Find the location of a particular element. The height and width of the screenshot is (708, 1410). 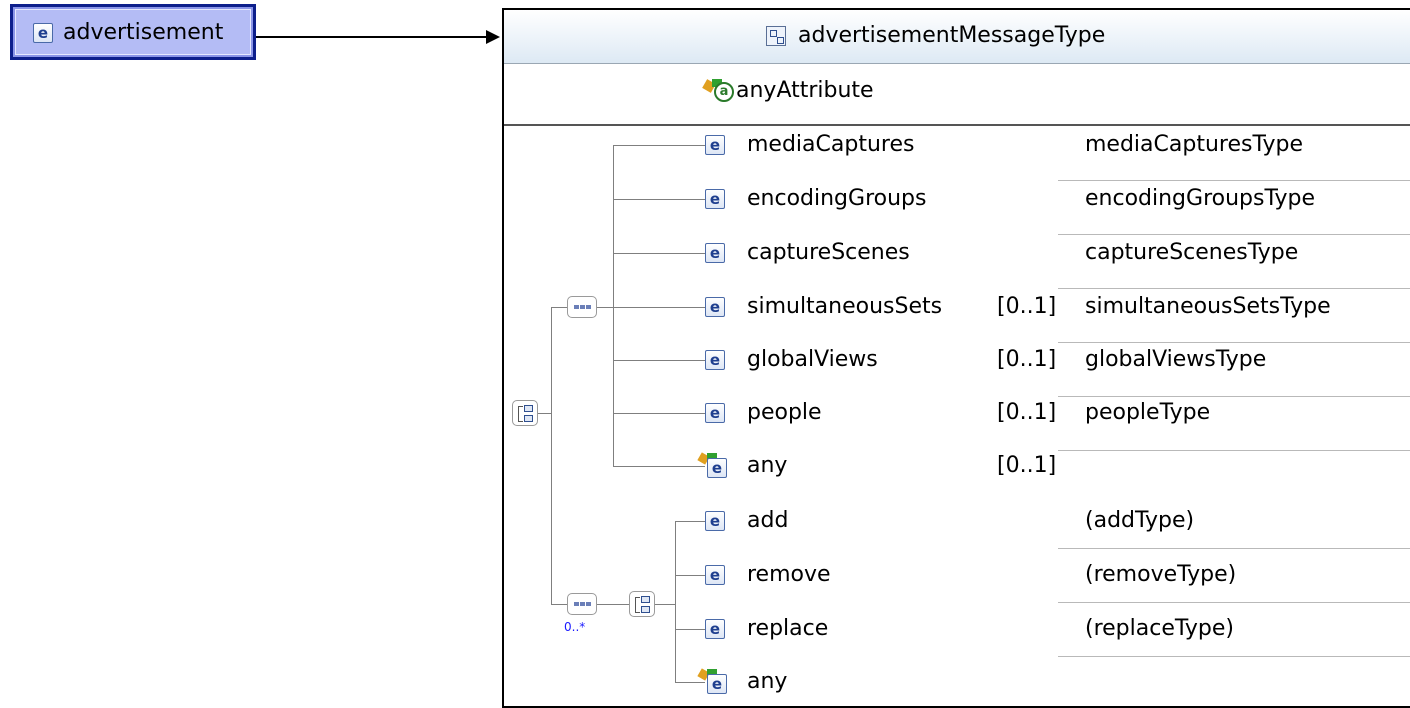

element-name: captureScenes is located at coordinates (828, 252).